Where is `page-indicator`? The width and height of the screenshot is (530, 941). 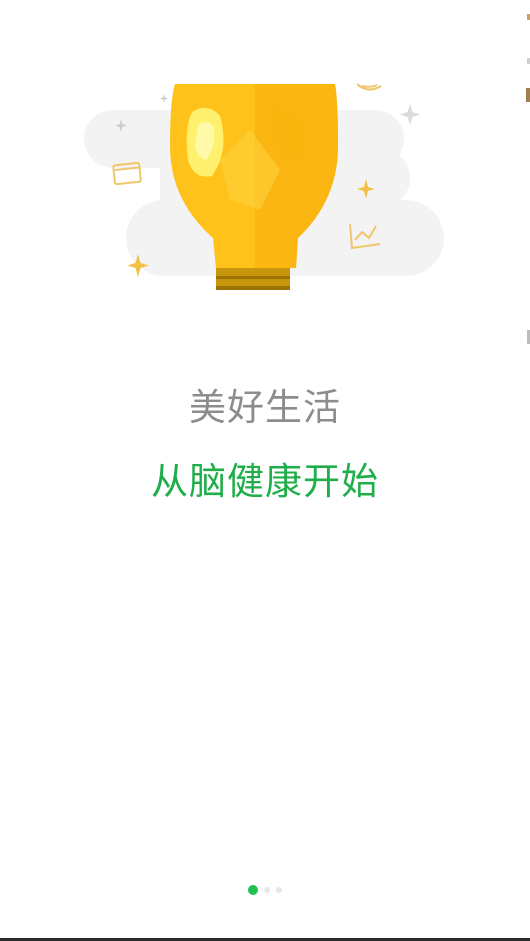 page-indicator is located at coordinates (265, 890).